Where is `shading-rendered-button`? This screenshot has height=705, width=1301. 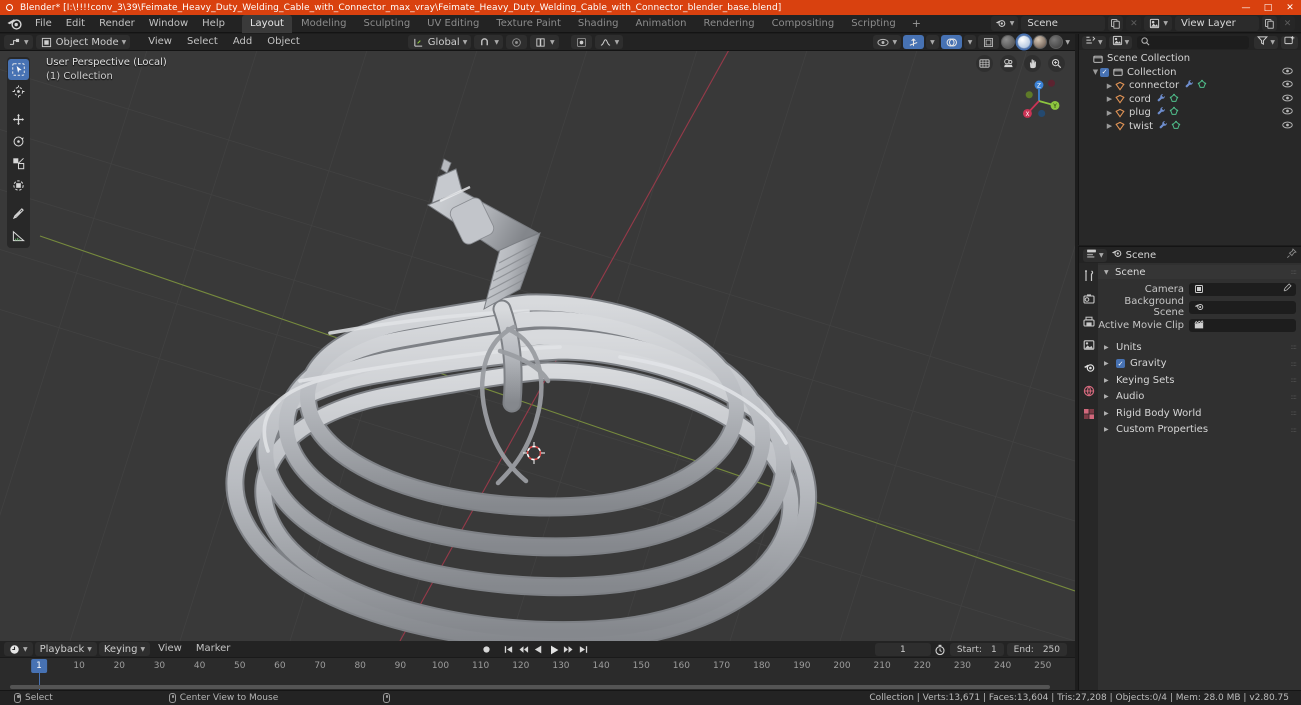
shading-rendered-button is located at coordinates (1056, 42).